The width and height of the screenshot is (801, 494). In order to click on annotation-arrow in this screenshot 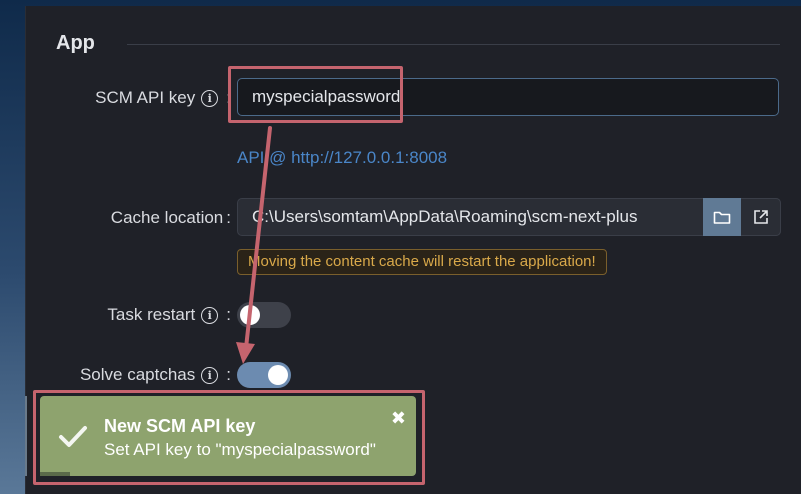, I will do `click(254, 245)`.